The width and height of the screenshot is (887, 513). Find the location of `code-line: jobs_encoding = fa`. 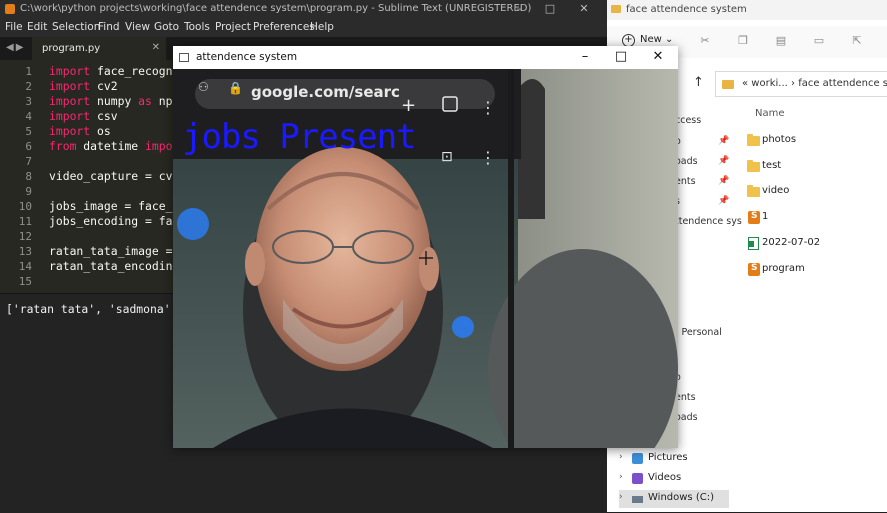

code-line: jobs_encoding = fa is located at coordinates (111, 221).